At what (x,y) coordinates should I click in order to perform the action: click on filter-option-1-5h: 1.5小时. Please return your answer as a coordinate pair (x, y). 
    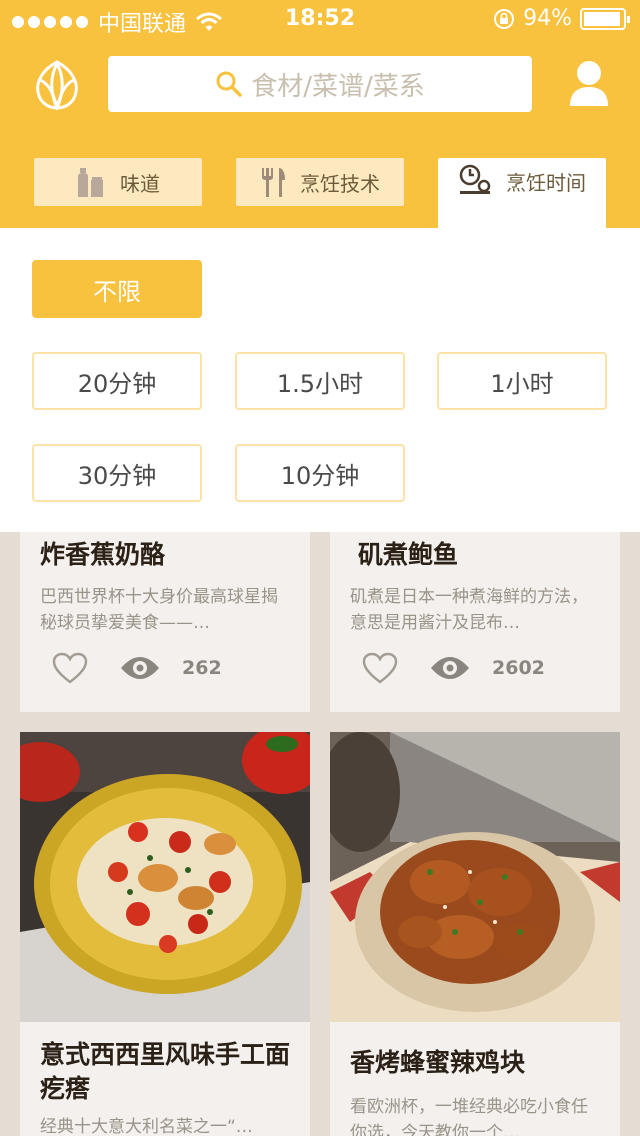
    Looking at the image, I should click on (320, 381).